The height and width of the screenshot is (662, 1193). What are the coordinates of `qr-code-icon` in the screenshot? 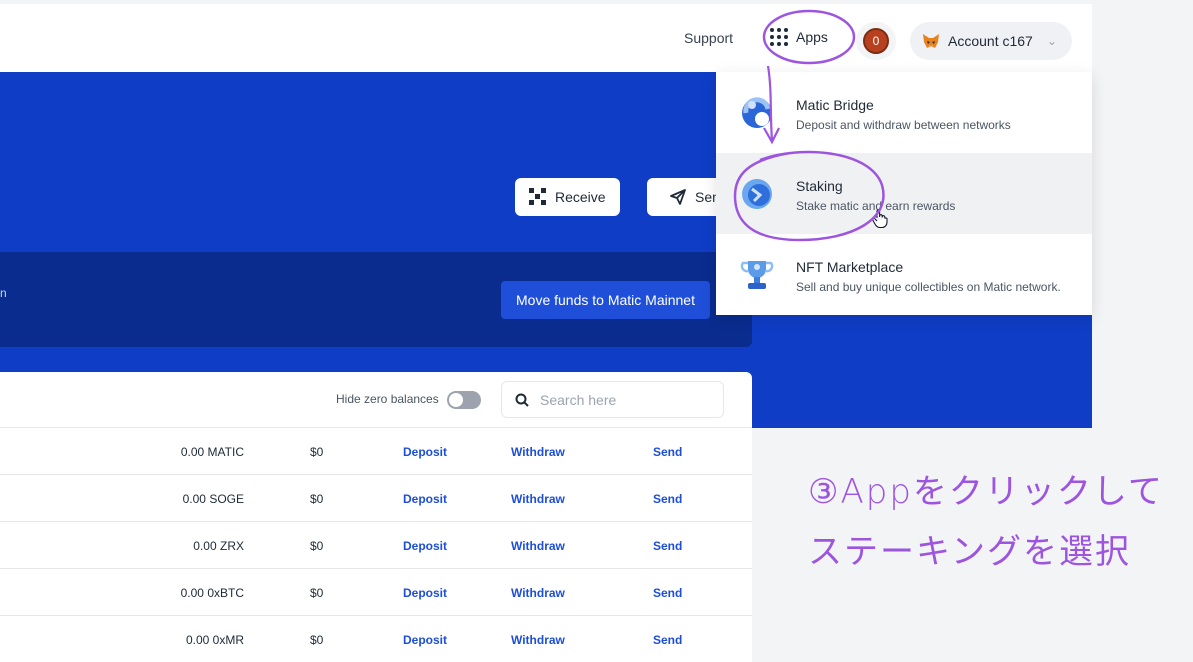 It's located at (538, 197).